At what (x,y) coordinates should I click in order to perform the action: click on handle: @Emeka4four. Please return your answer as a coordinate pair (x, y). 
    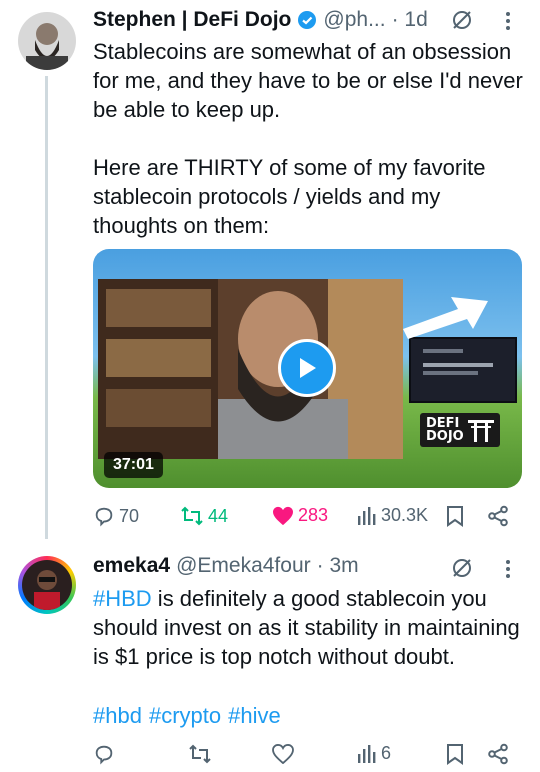
    Looking at the image, I should click on (243, 566).